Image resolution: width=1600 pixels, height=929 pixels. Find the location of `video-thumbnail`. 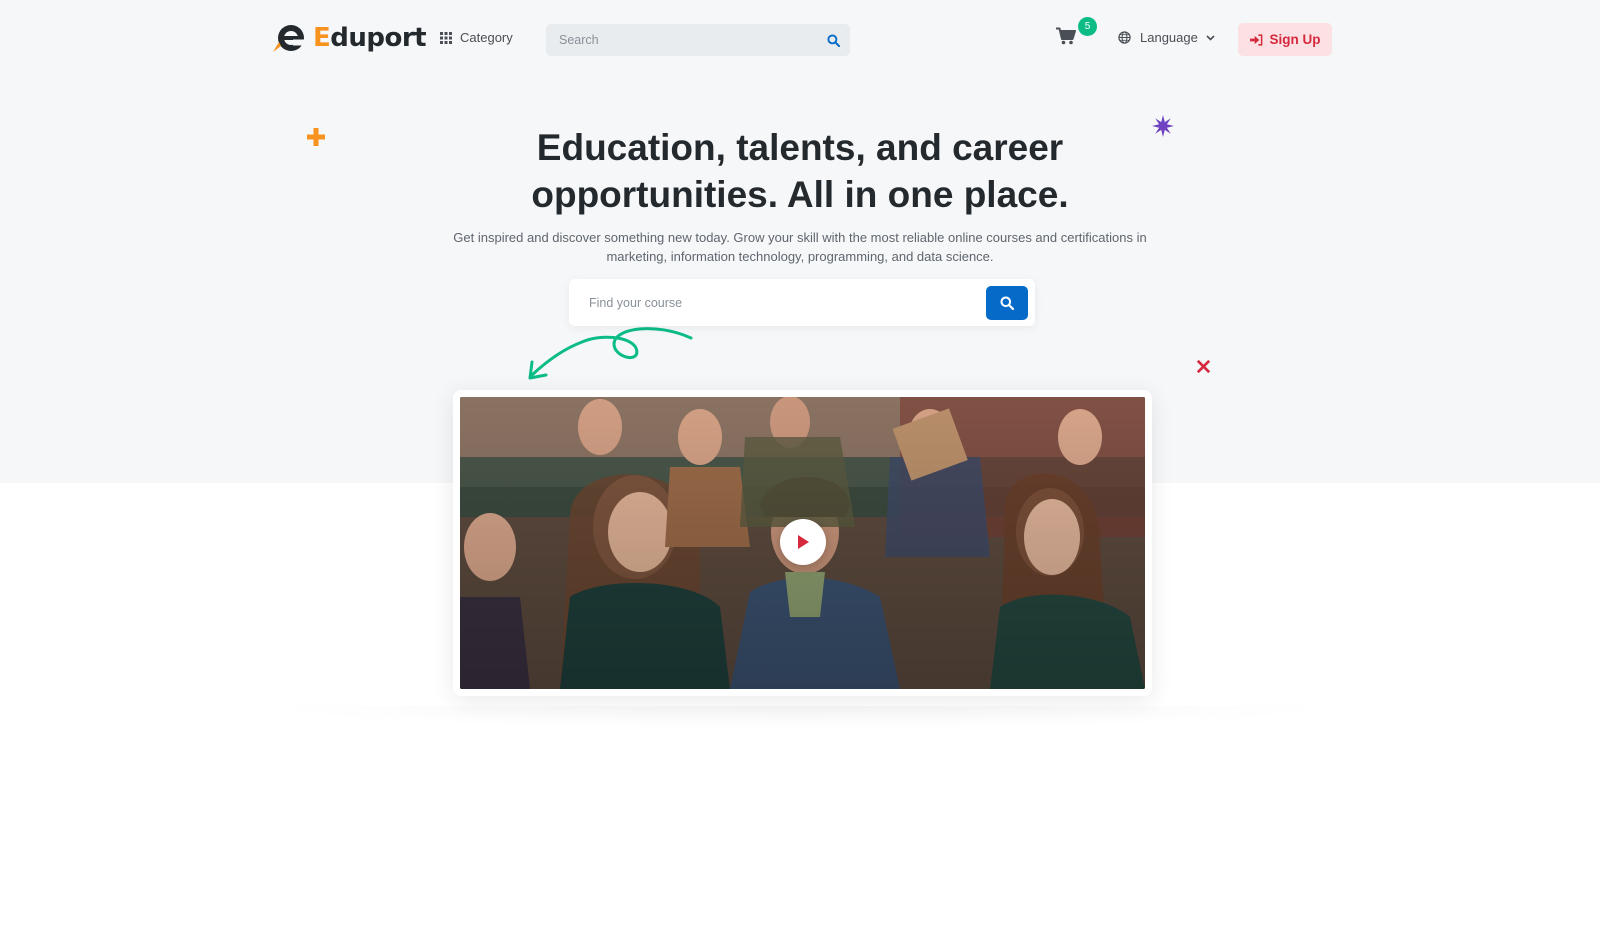

video-thumbnail is located at coordinates (802, 543).